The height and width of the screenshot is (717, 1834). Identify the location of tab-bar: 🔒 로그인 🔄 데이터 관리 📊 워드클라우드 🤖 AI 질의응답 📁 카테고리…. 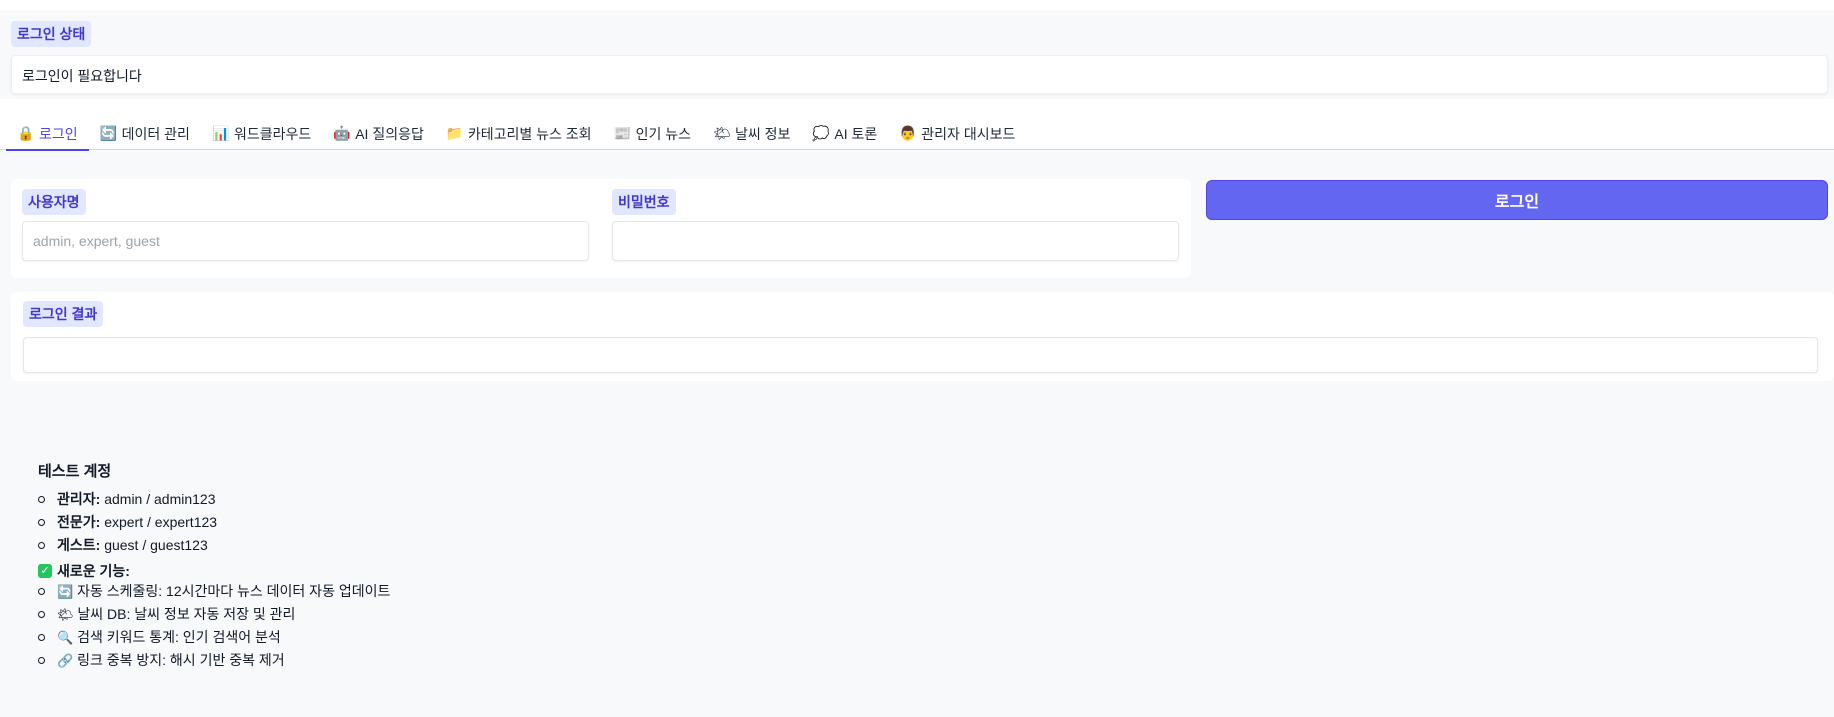
(917, 134).